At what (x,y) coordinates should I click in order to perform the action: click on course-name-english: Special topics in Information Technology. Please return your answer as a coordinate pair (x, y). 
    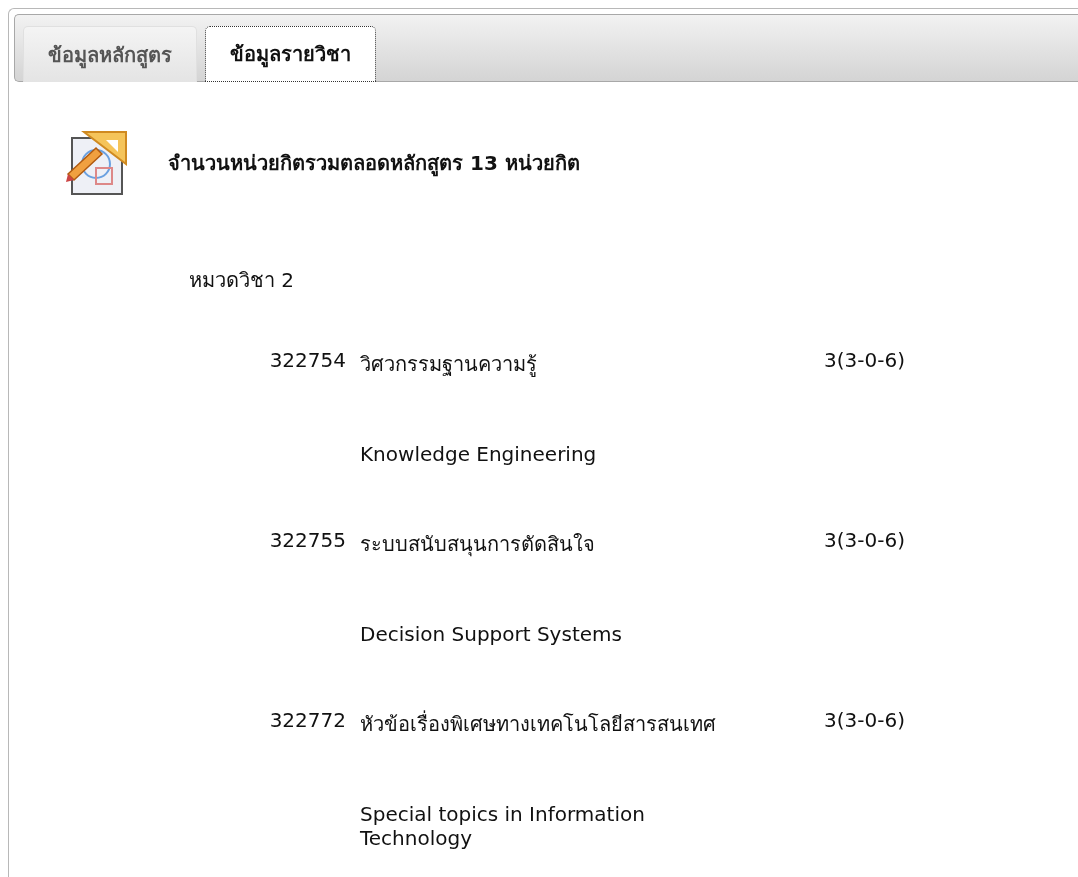
    Looking at the image, I should click on (503, 826).